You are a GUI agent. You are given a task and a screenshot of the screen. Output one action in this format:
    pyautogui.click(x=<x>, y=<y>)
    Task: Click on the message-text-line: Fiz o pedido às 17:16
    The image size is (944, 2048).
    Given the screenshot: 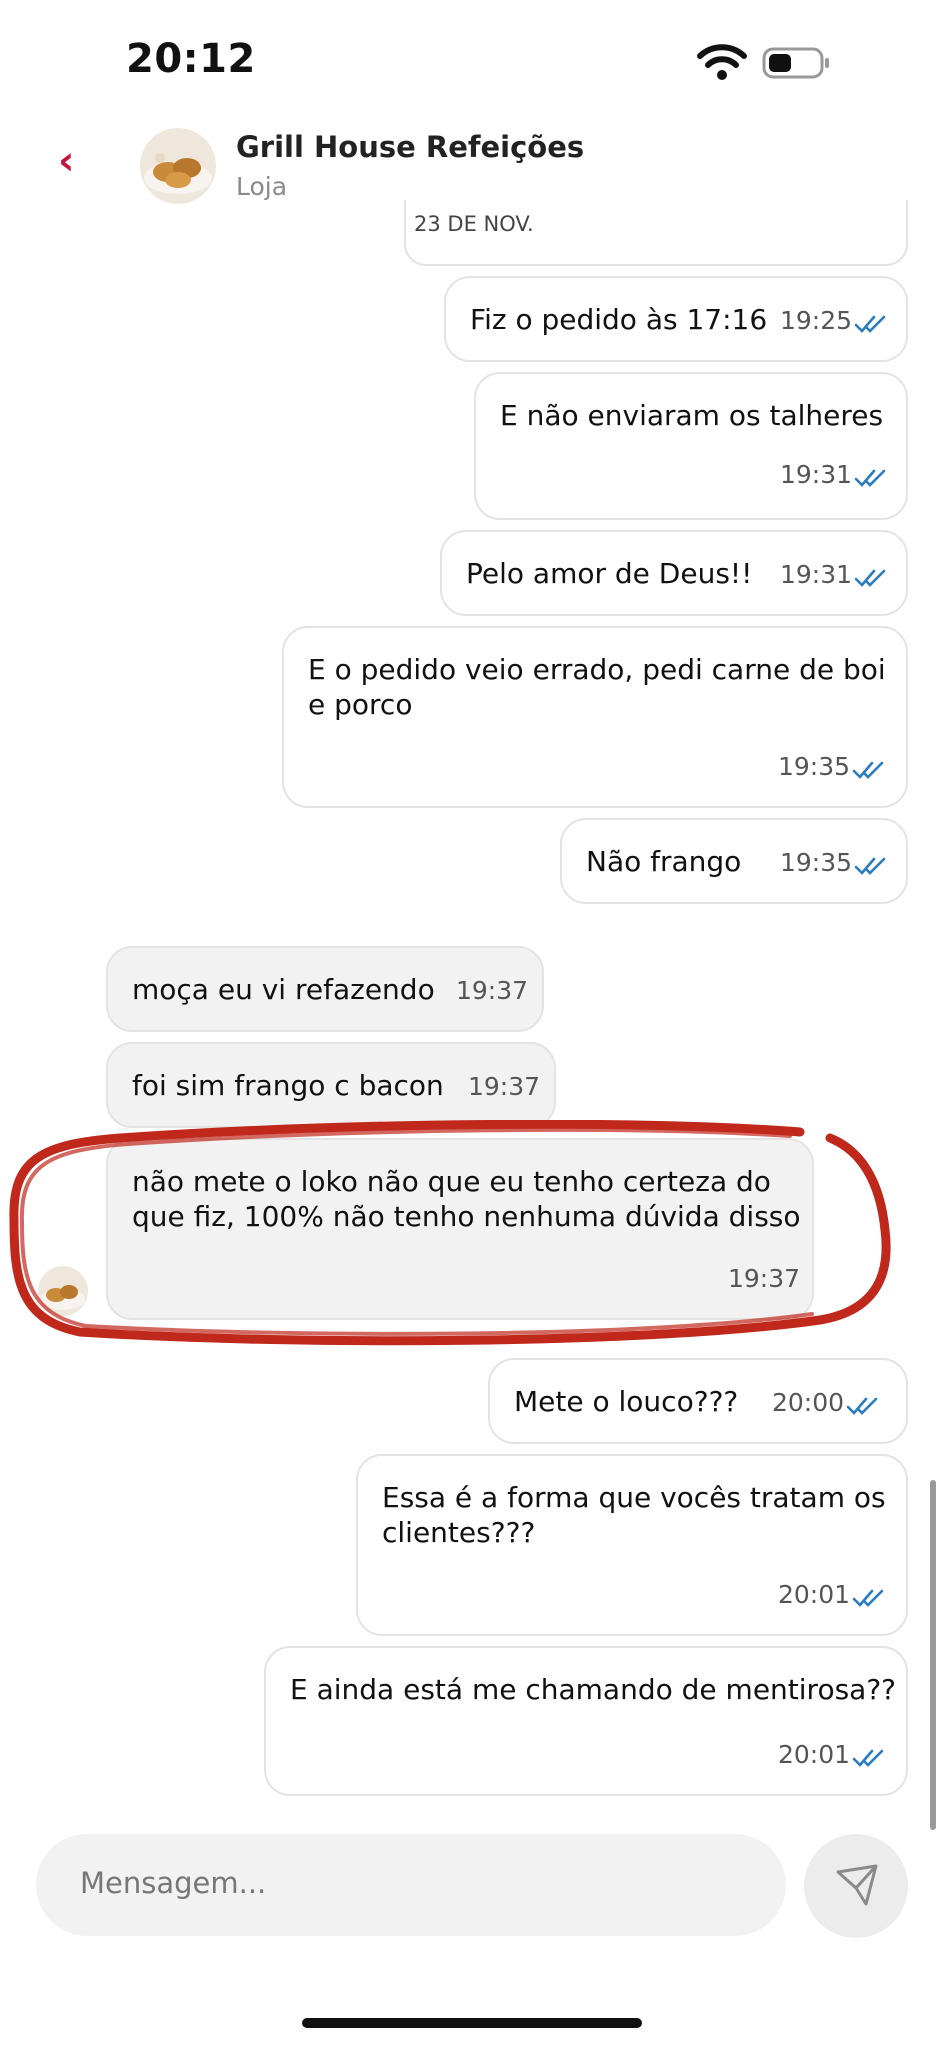 What is the action you would take?
    pyautogui.click(x=619, y=319)
    